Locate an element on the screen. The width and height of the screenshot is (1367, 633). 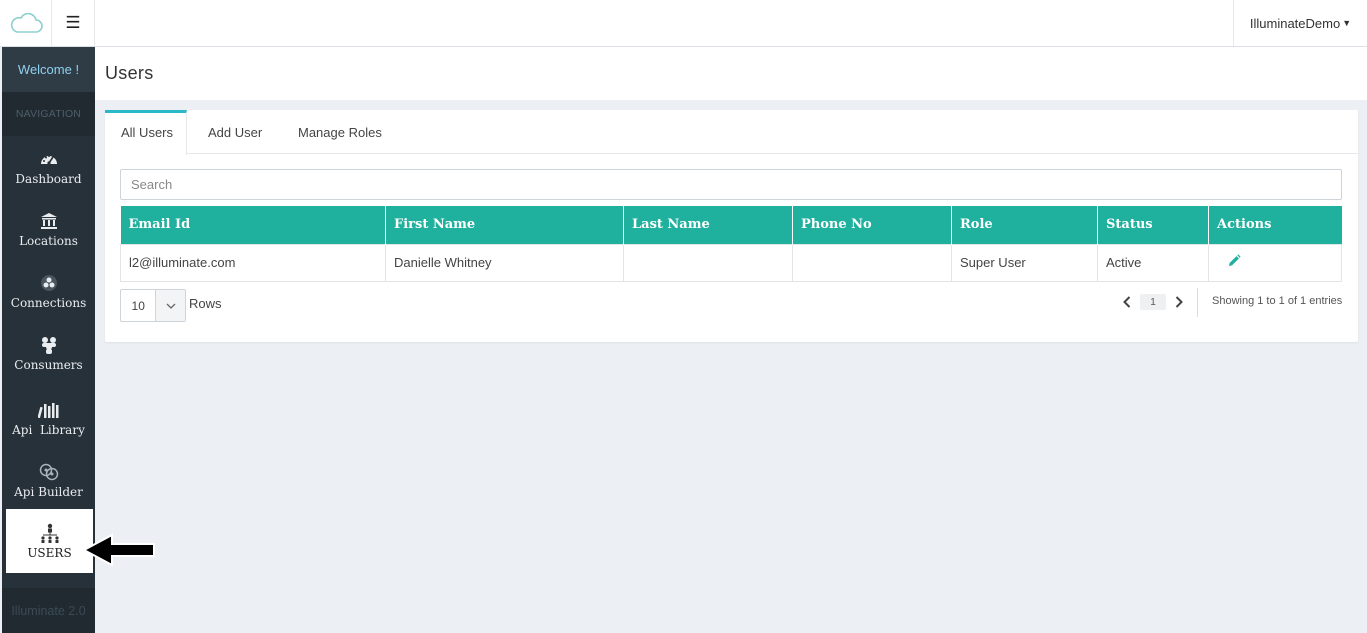
tab-label: All Users is located at coordinates (147, 132).